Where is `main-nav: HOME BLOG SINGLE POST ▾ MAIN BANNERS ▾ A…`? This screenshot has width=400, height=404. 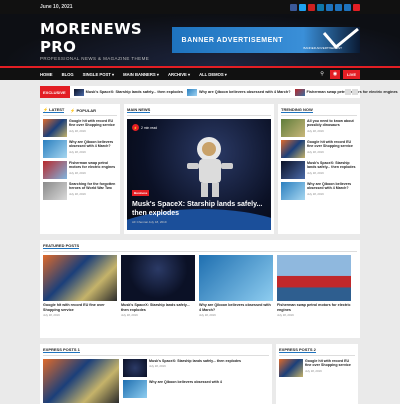 main-nav: HOME BLOG SINGLE POST ▾ MAIN BANNERS ▾ A… is located at coordinates (200, 73).